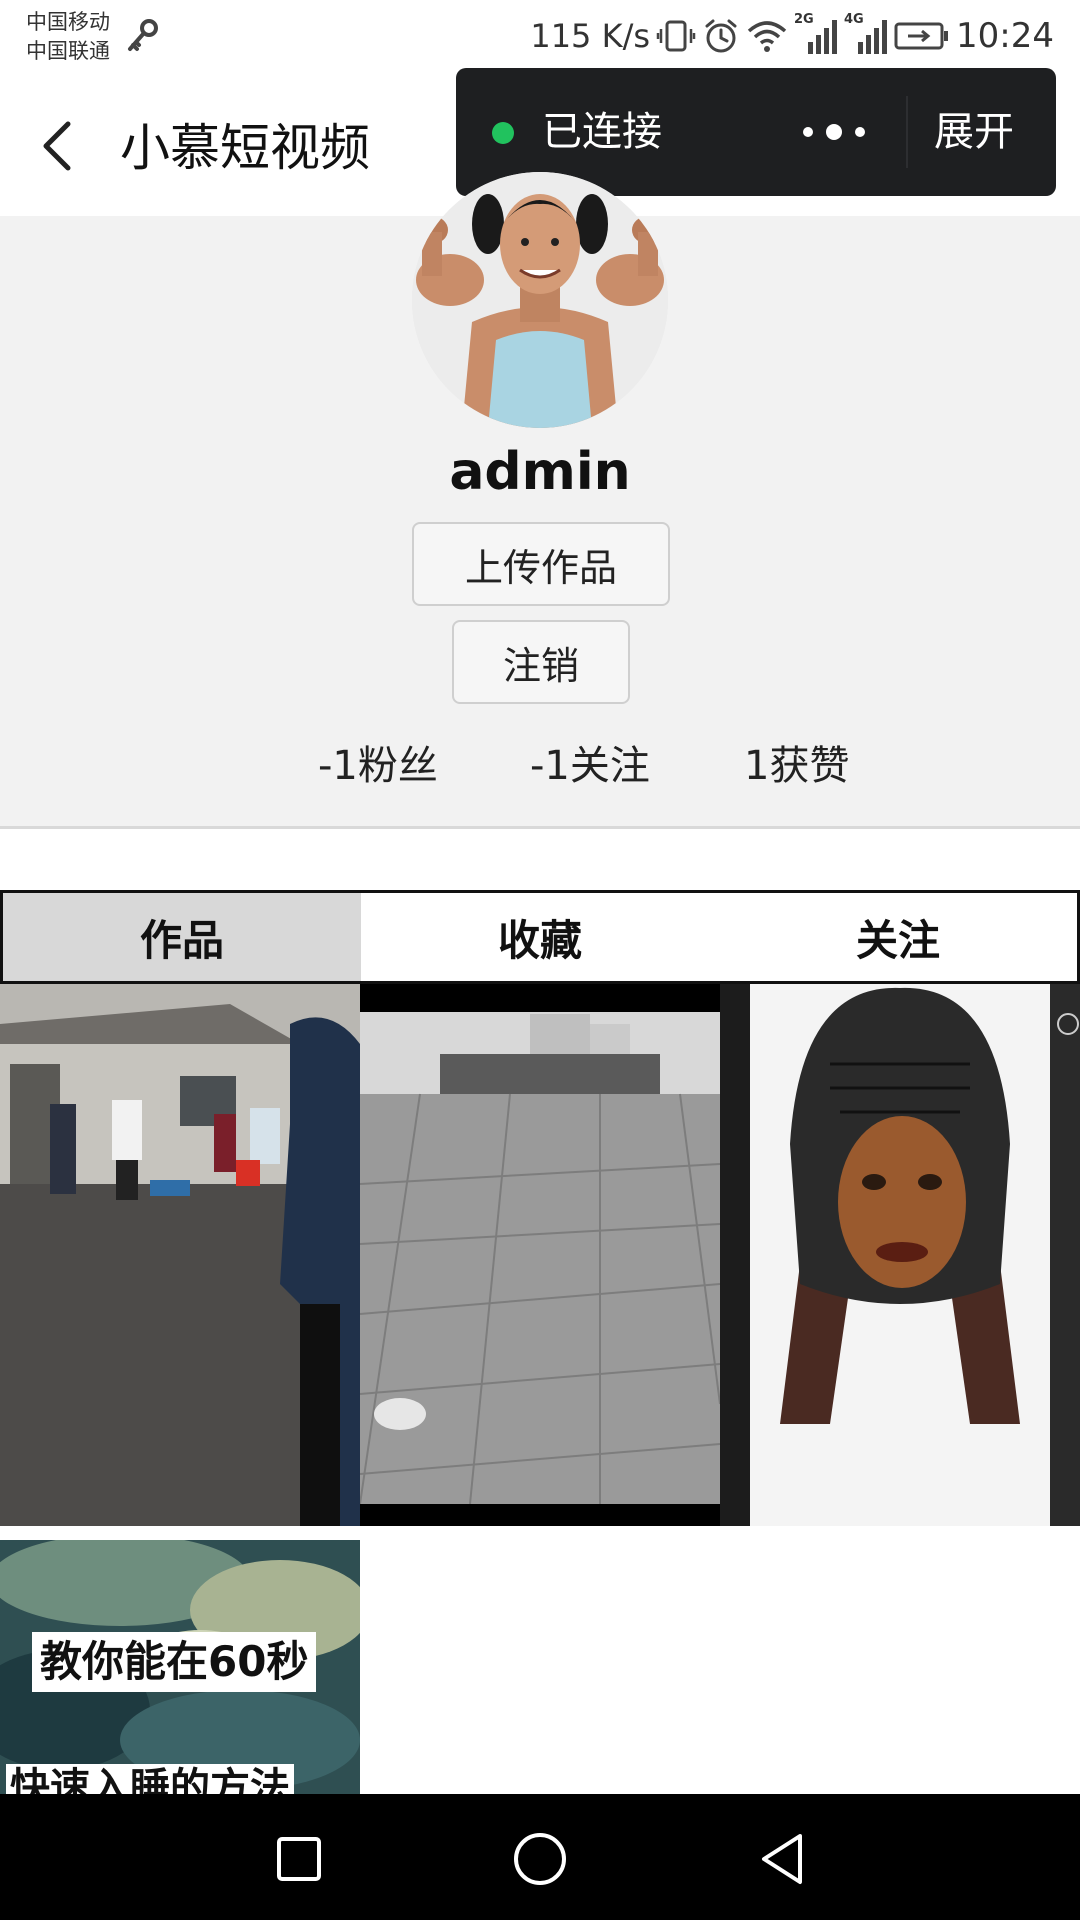  I want to click on profile-stats: -1粉丝 -1关注 1获赞, so click(540, 766).